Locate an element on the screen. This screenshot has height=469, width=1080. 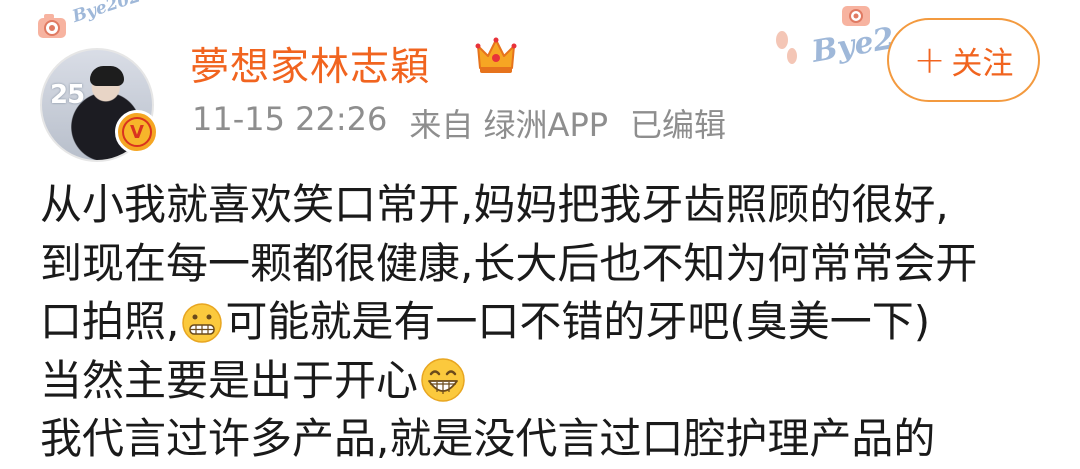
content-line: 从小我就喜欢笑口常开,妈妈把我牙齿照顾的很好, is located at coordinates (494, 204).